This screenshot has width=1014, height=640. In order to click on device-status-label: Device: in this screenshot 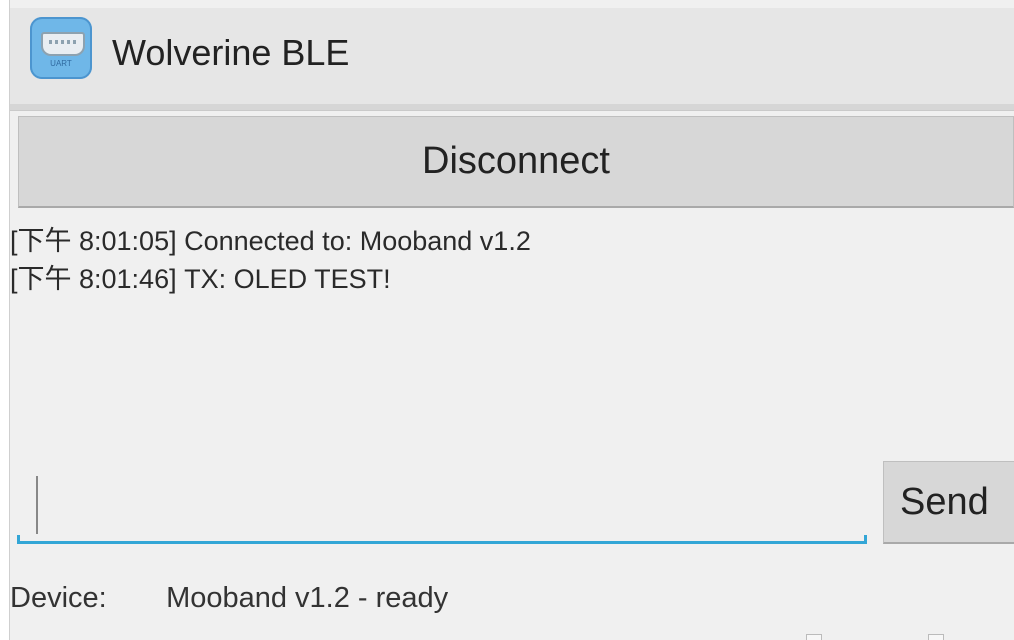, I will do `click(58, 598)`.